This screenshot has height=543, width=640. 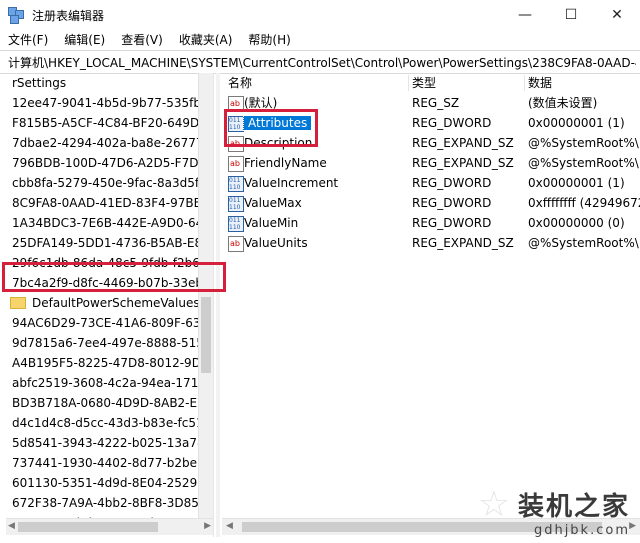 I want to click on pane-splitter, so click(x=218, y=305).